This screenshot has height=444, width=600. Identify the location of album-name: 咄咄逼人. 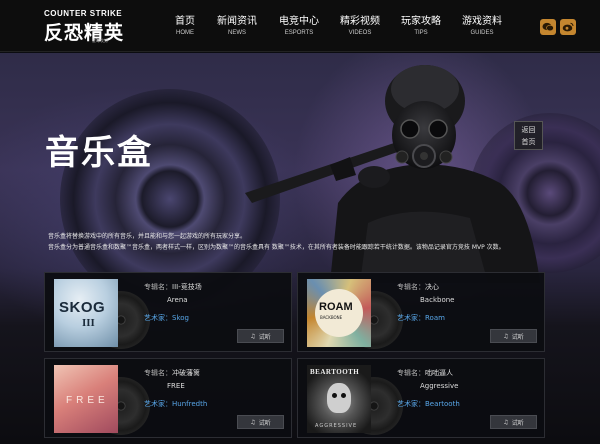
(439, 373).